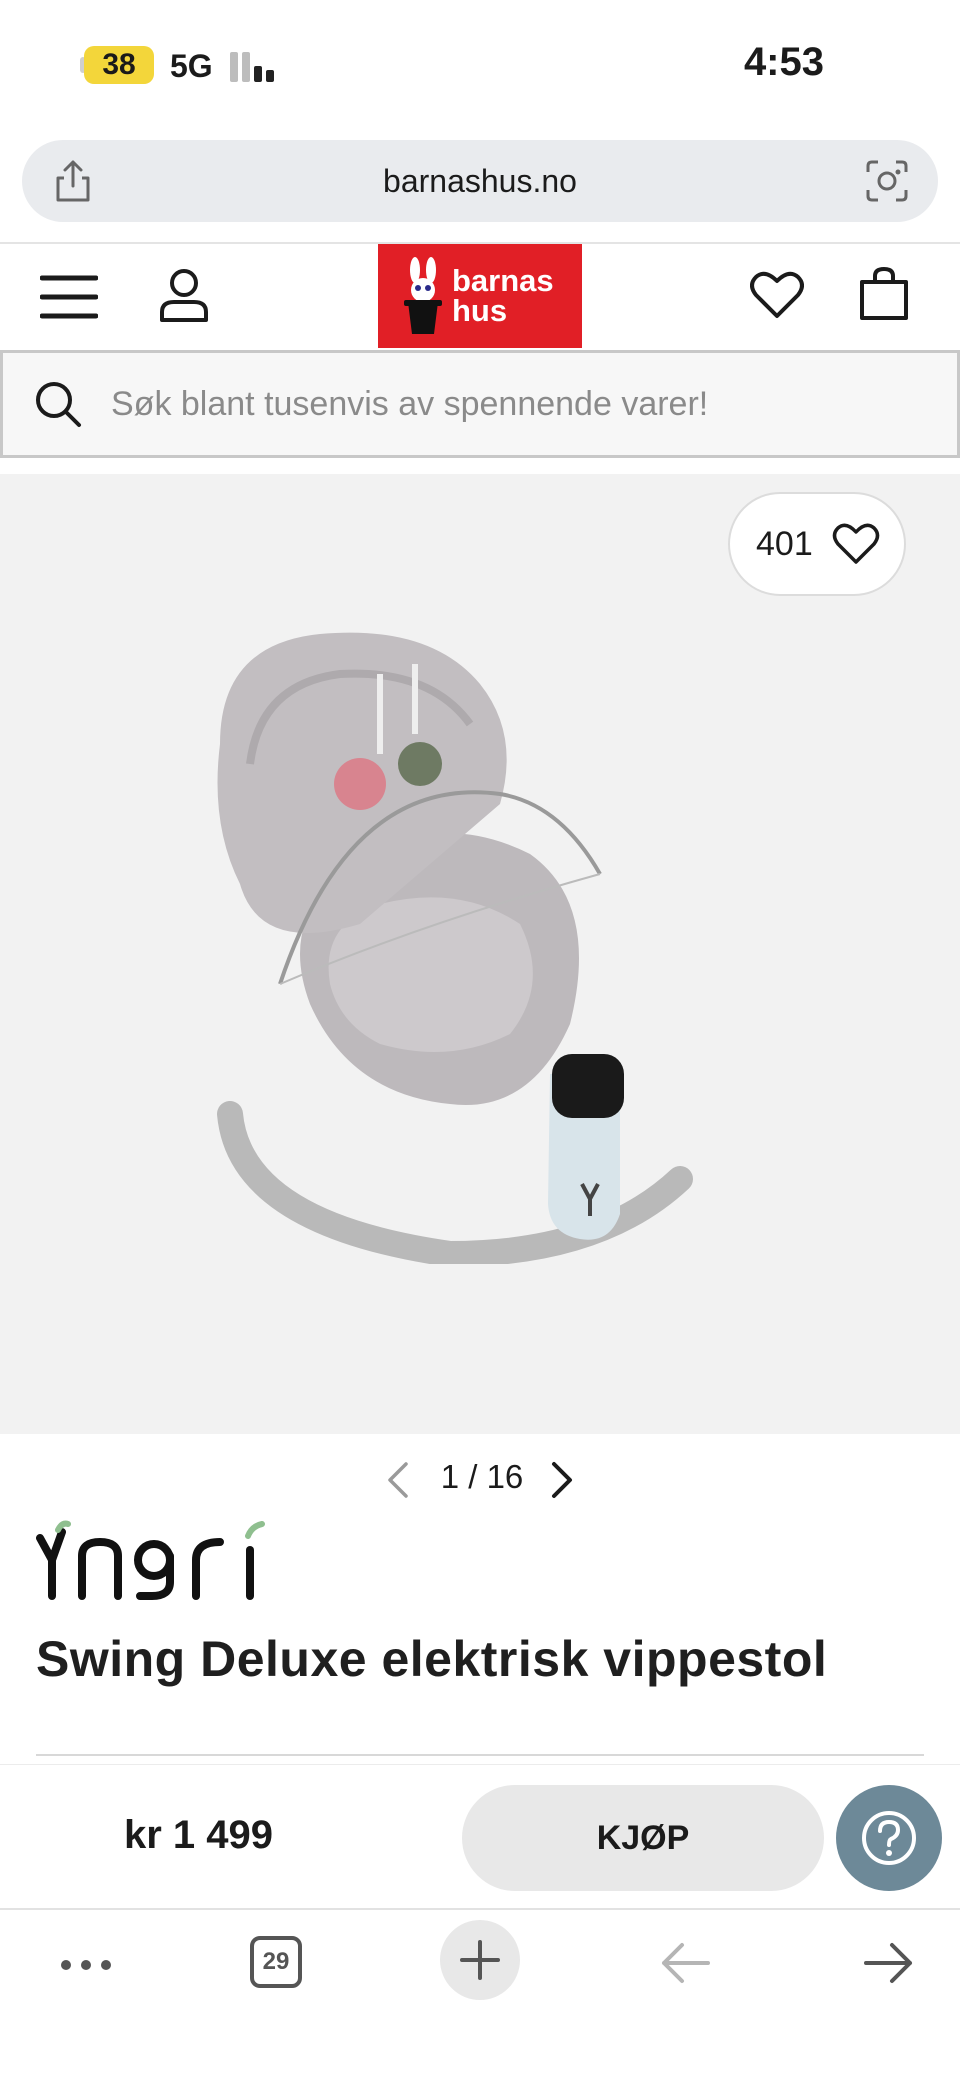 The height and width of the screenshot is (2081, 960). Describe the element at coordinates (784, 544) in the screenshot. I see `favorite-count: 401` at that location.